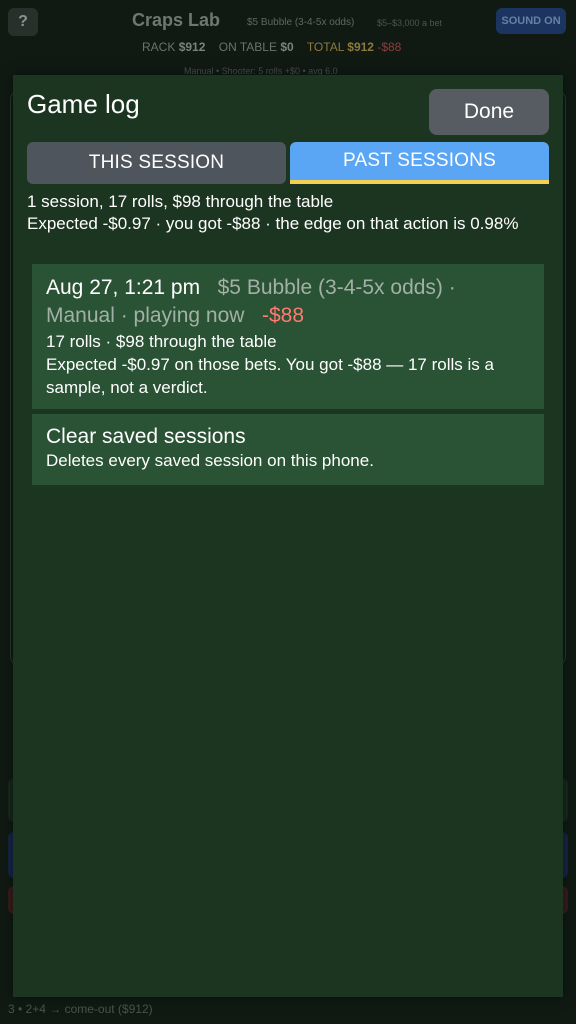 Image resolution: width=576 pixels, height=1024 pixels. I want to click on total-label: TOTAL, so click(325, 47).